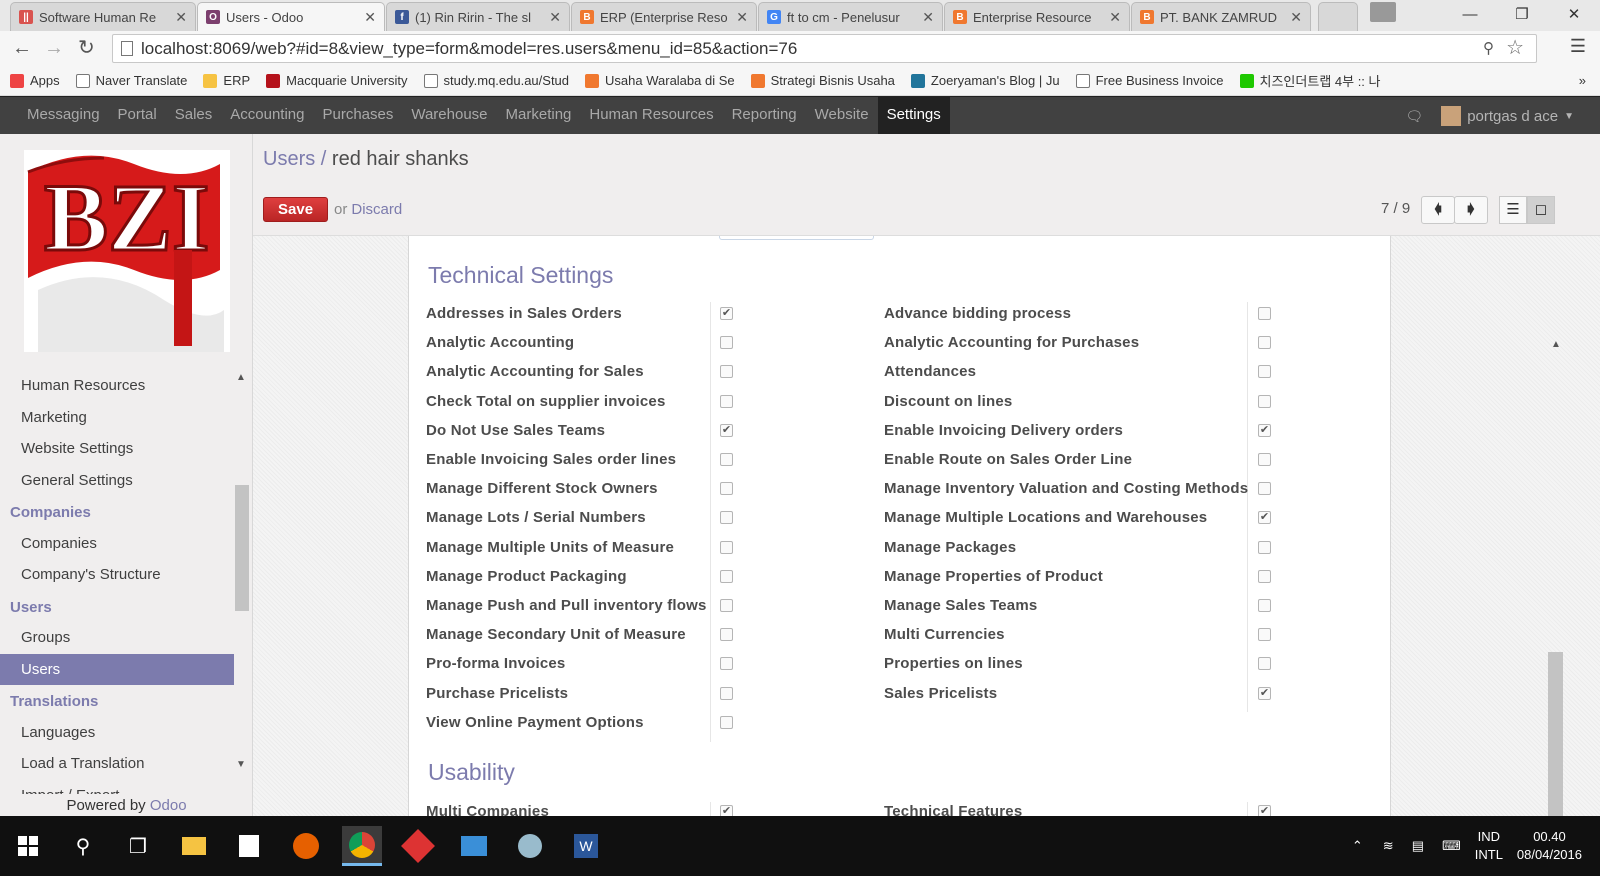 The width and height of the screenshot is (1600, 876). Describe the element at coordinates (194, 846) in the screenshot. I see `file-explorer-icon` at that location.